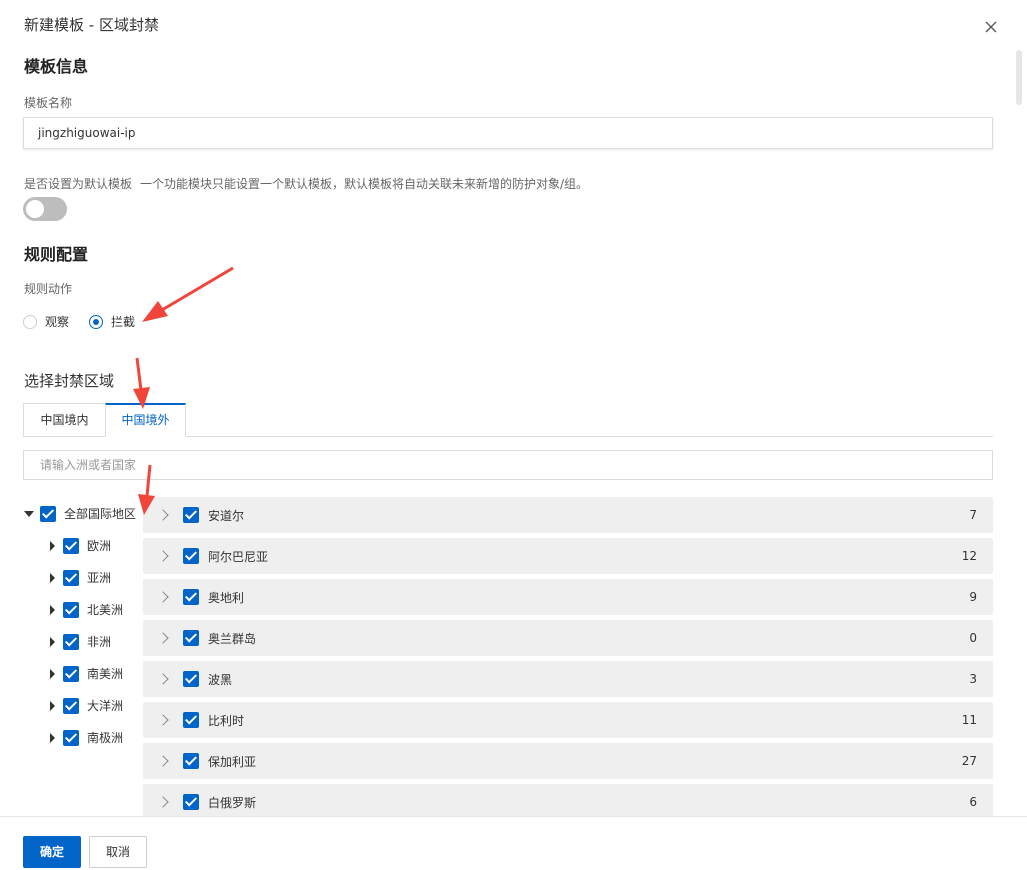  What do you see at coordinates (86, 705) in the screenshot?
I see `tree-item-oceania: 大洋洲` at bounding box center [86, 705].